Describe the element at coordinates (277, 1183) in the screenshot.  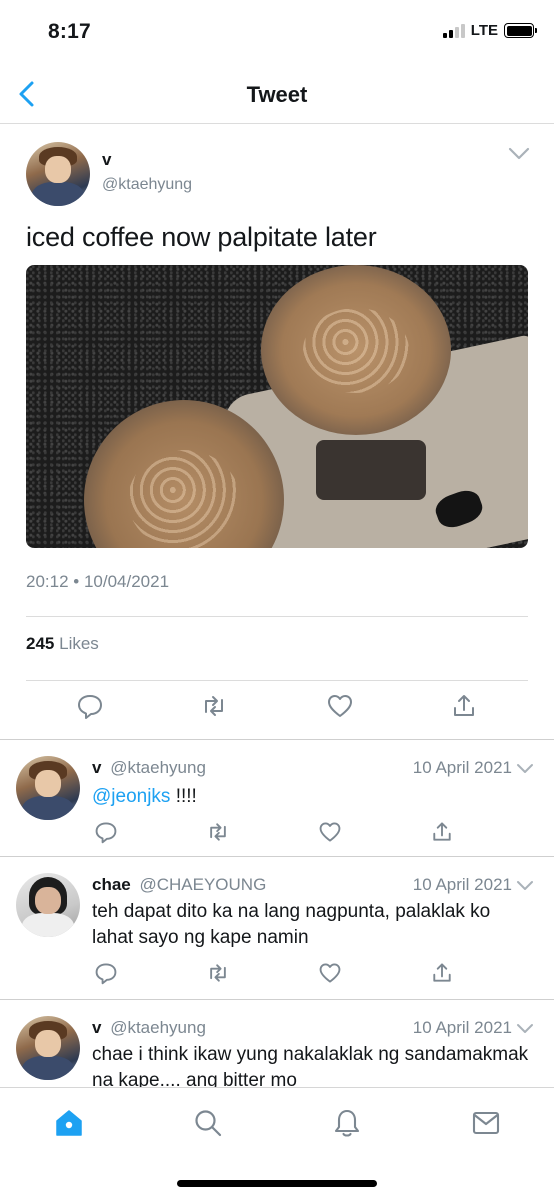
I see `home-indicator` at that location.